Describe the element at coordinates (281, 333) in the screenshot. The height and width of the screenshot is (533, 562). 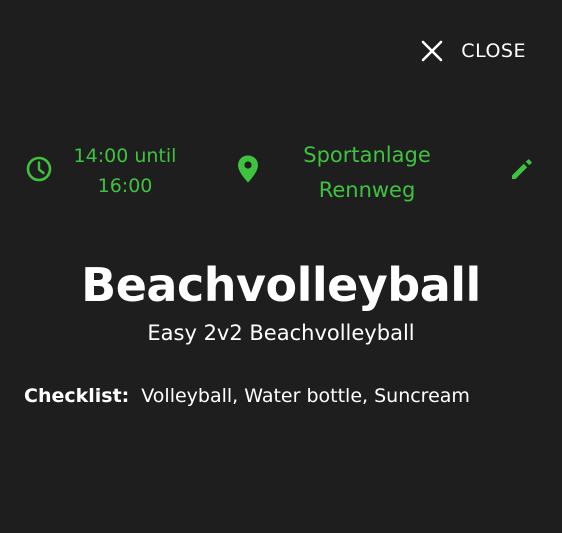
I see `event-subtitle: Easy 2v2 Beachvolleyball` at that location.